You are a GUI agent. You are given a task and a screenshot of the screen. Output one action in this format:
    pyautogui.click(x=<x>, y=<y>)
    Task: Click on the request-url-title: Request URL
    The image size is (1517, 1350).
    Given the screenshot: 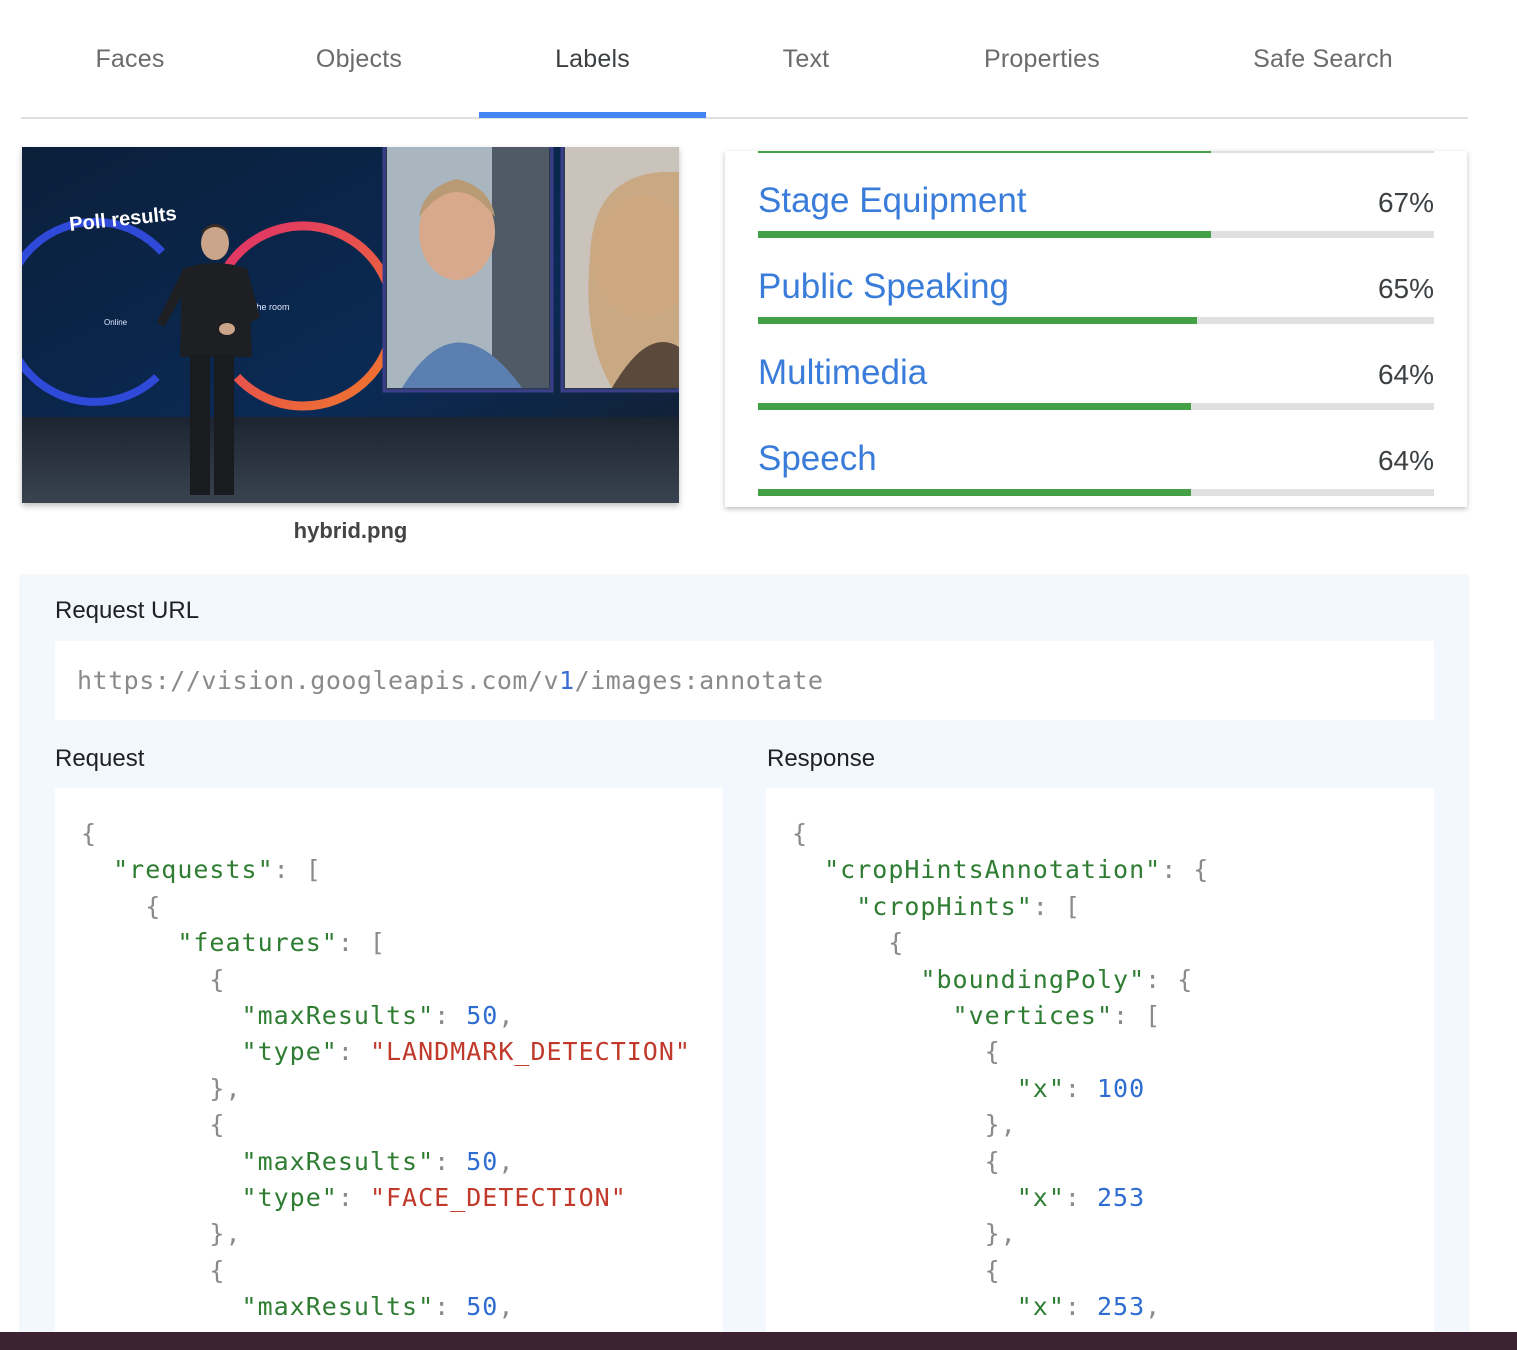 What is the action you would take?
    pyautogui.click(x=127, y=610)
    